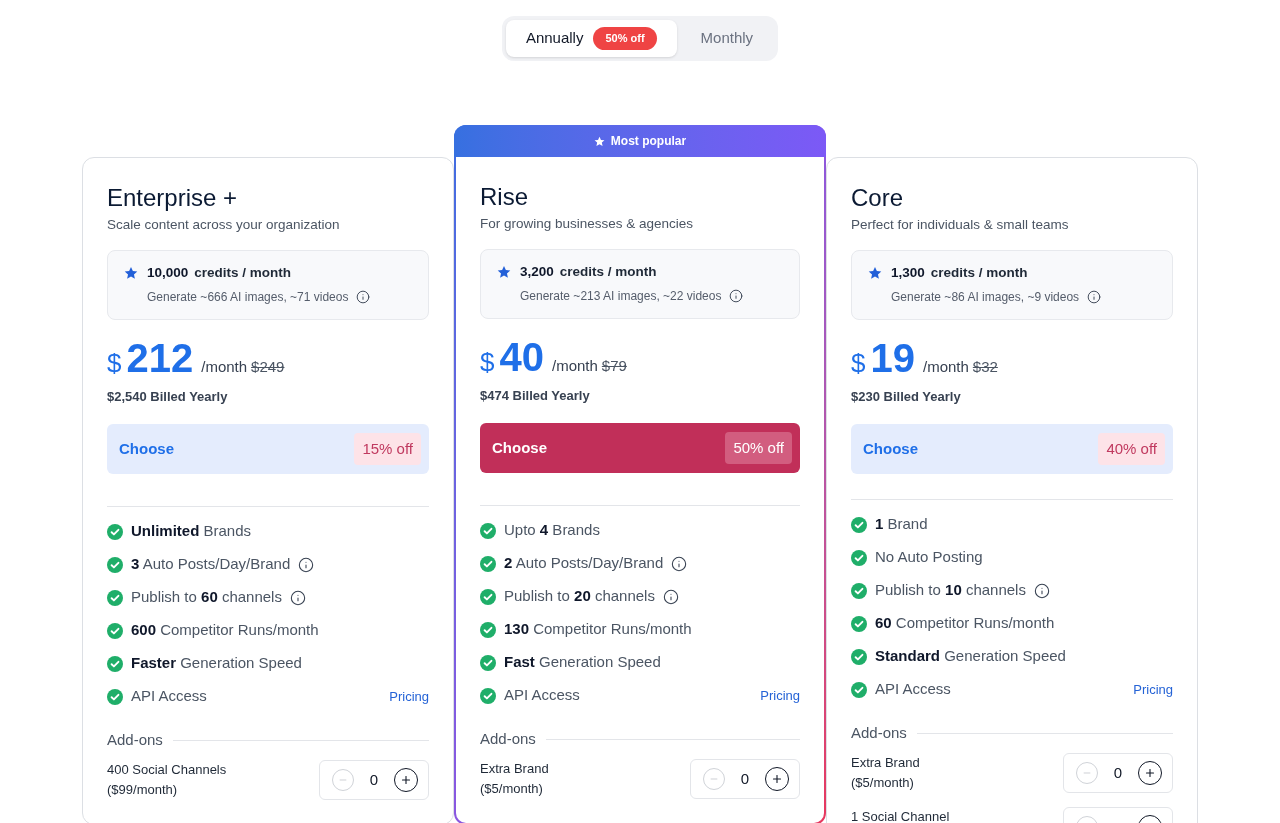 The width and height of the screenshot is (1280, 823). I want to click on credits-detail: Generate ~86 AI images, ~9 videos, so click(985, 297).